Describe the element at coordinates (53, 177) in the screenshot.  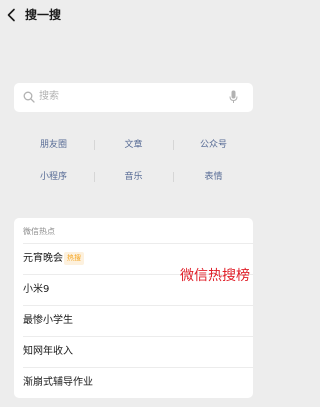
I see `category-mini-programs: 小程序` at that location.